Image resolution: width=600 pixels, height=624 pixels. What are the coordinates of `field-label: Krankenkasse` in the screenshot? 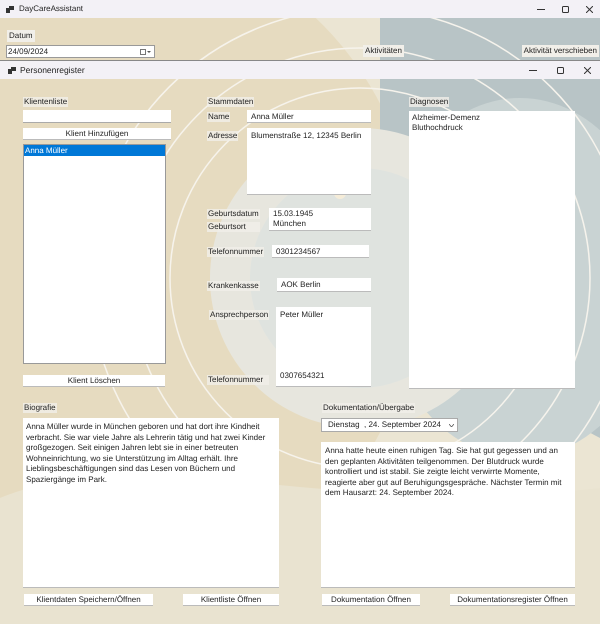 It's located at (233, 286).